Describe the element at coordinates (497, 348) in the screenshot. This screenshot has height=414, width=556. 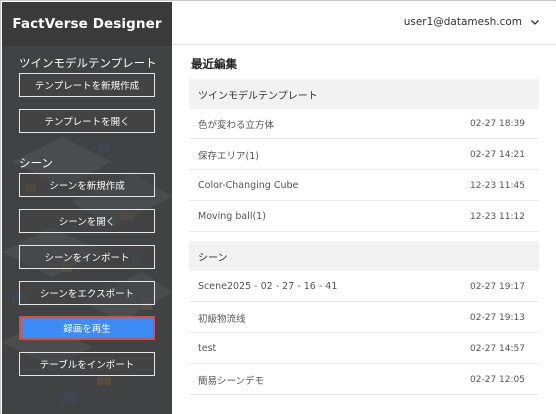
I see `item-date: 02-27 14:57` at that location.